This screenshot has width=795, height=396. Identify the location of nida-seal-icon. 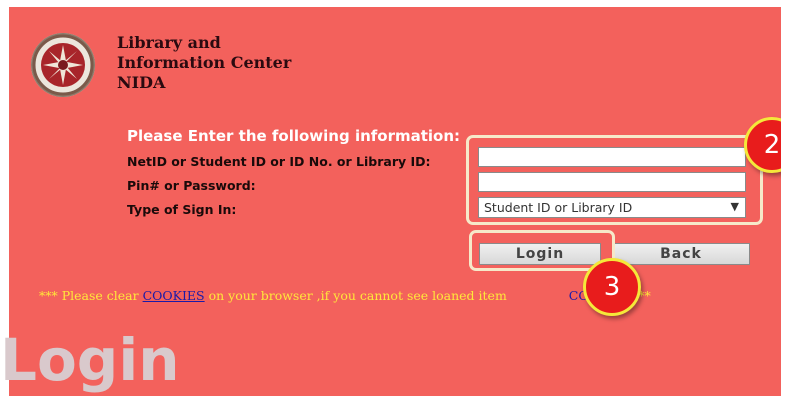
(63, 65).